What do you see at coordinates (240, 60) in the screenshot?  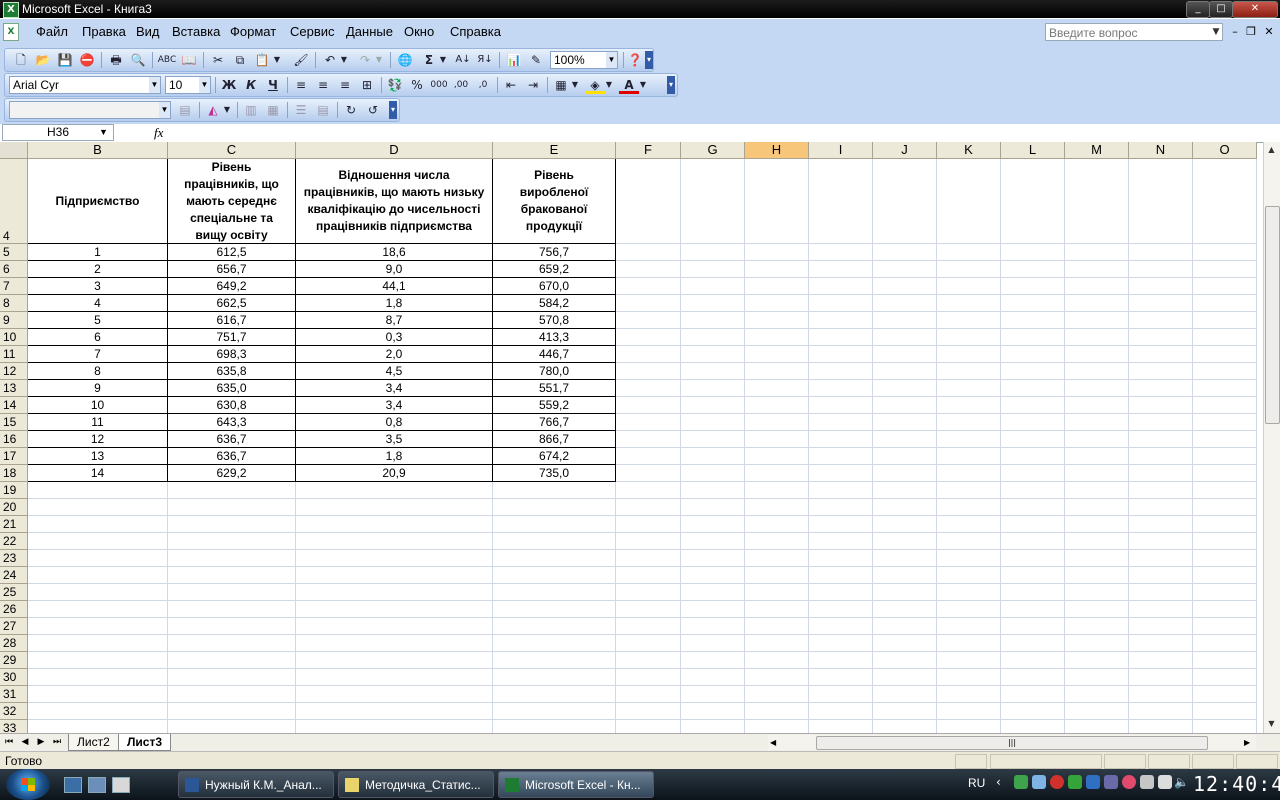 I see `copy-icon: ⧉` at bounding box center [240, 60].